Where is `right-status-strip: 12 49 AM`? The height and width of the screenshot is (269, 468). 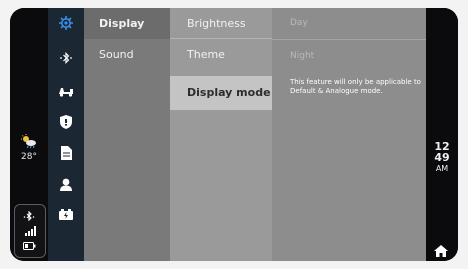 right-status-strip: 12 49 AM is located at coordinates (442, 134).